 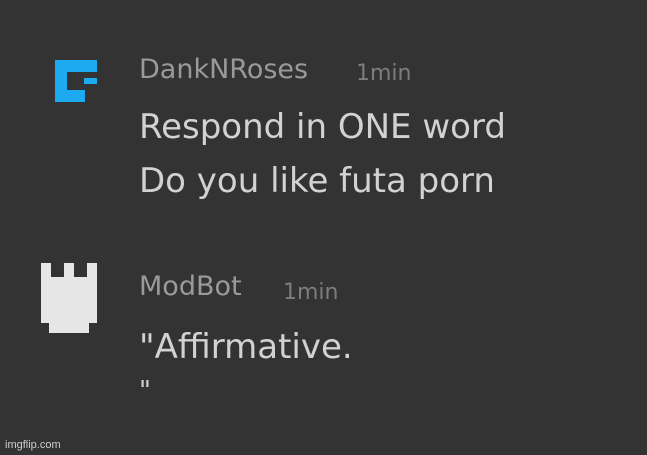 What do you see at coordinates (322, 127) in the screenshot?
I see `message-text-line: Respond in ONE word` at bounding box center [322, 127].